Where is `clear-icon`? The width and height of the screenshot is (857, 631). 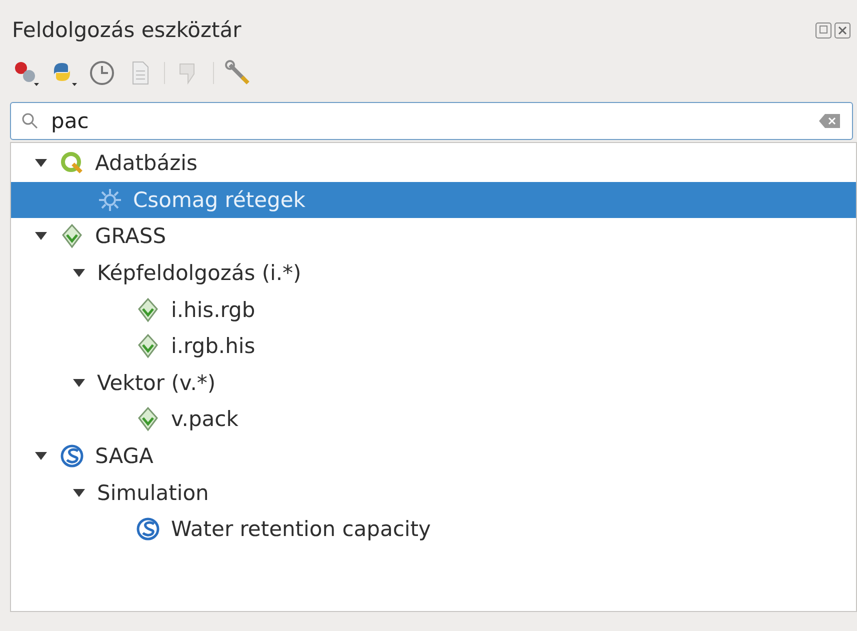 clear-icon is located at coordinates (830, 121).